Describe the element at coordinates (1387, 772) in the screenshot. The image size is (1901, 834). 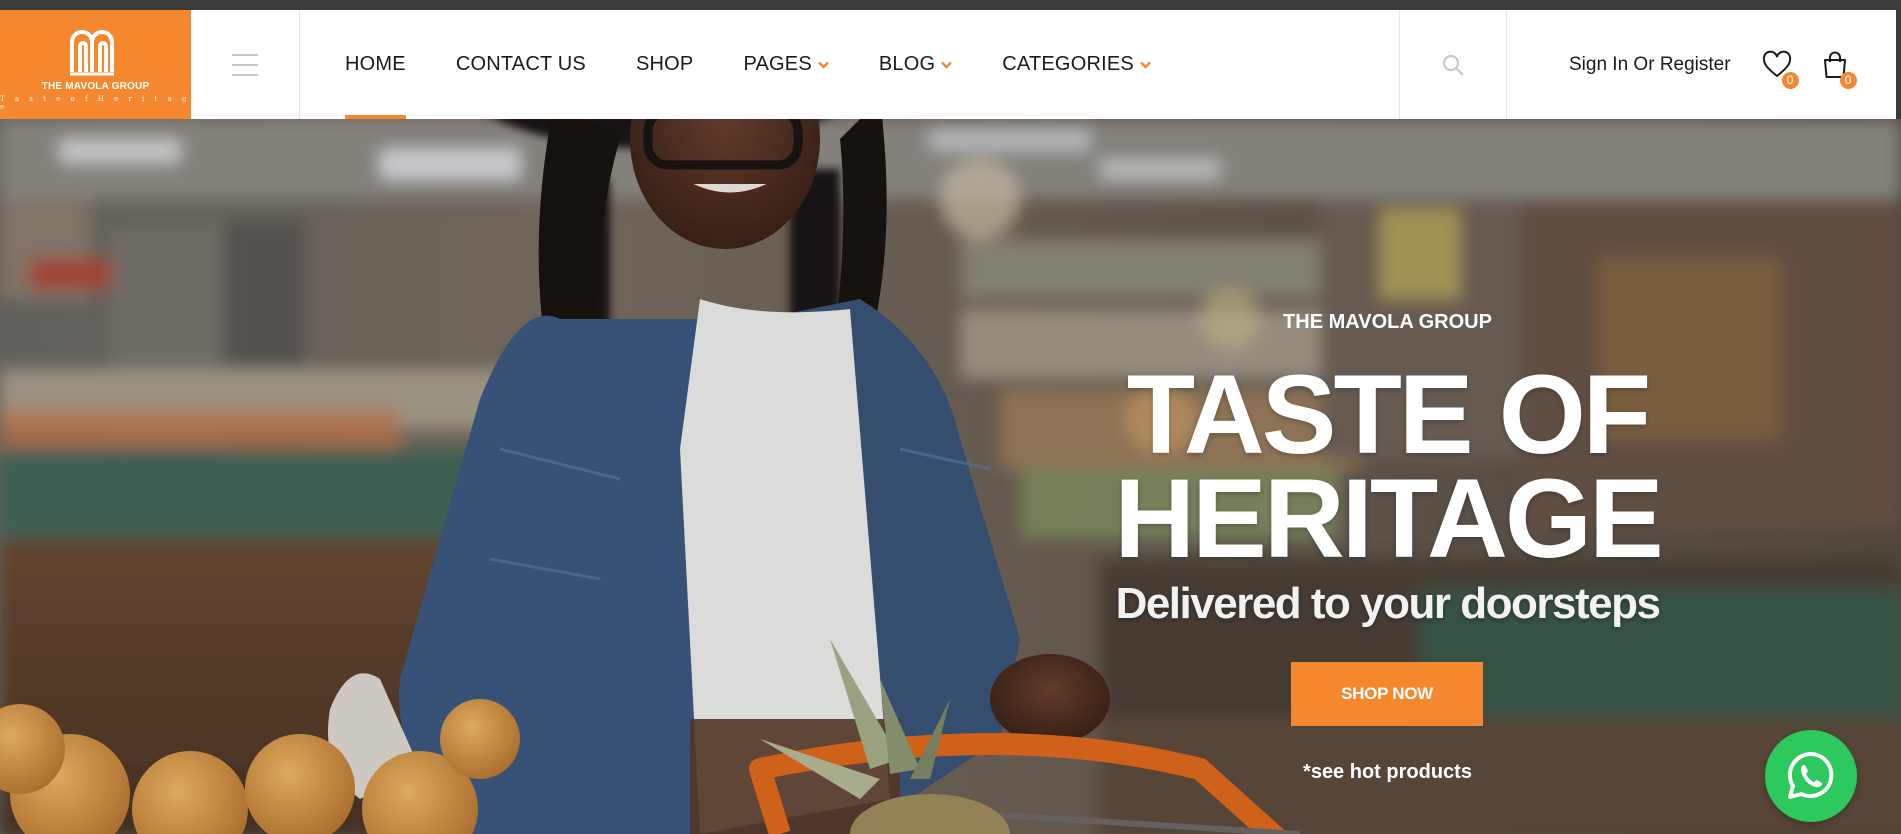
I see `hero-hot-products-note: *see hot products` at that location.